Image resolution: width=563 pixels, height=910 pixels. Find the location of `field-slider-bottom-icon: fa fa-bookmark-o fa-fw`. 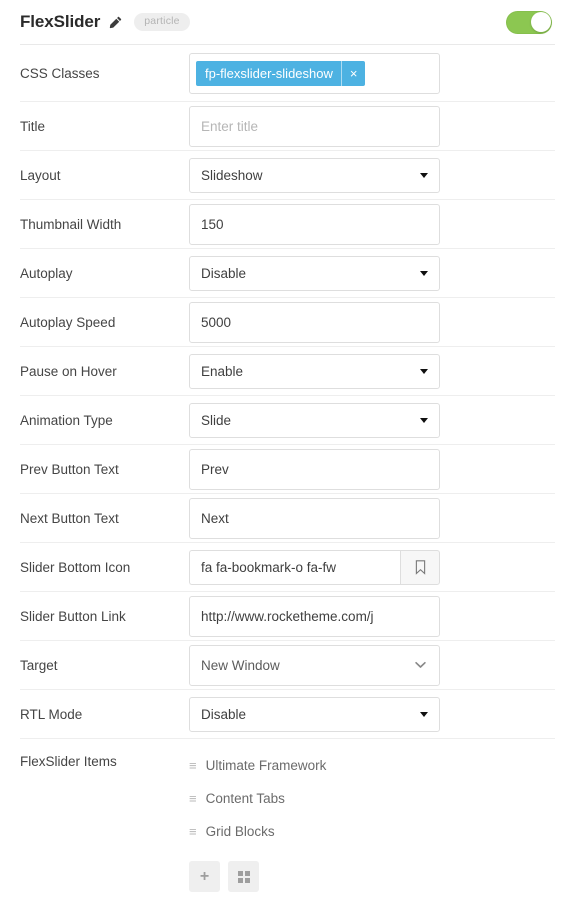

field-slider-bottom-icon: fa fa-bookmark-o fa-fw is located at coordinates (372, 567).